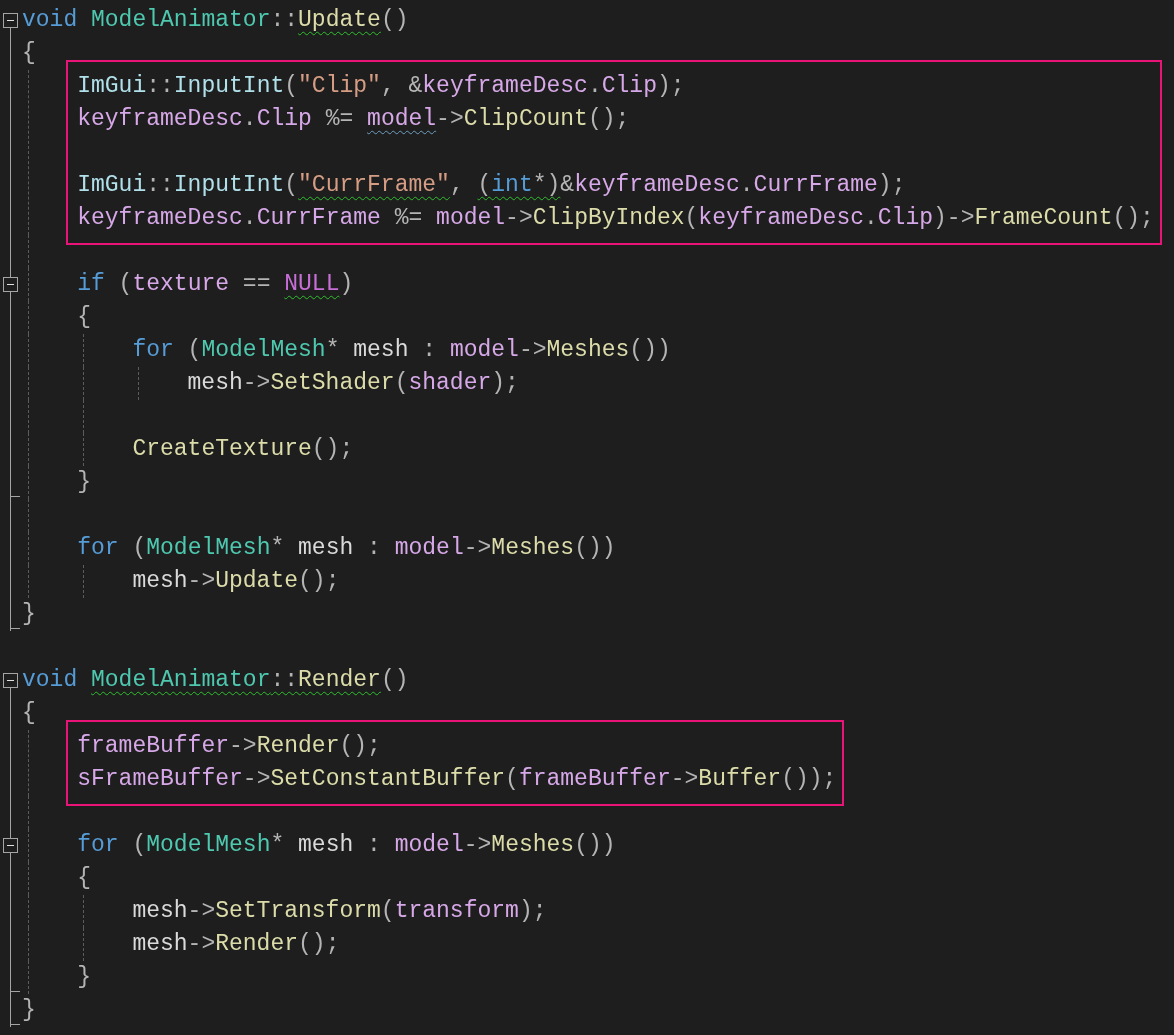 This screenshot has width=1174, height=1035. Describe the element at coordinates (339, 911) in the screenshot. I see `code-line: mesh->SetTransform(transform);` at that location.